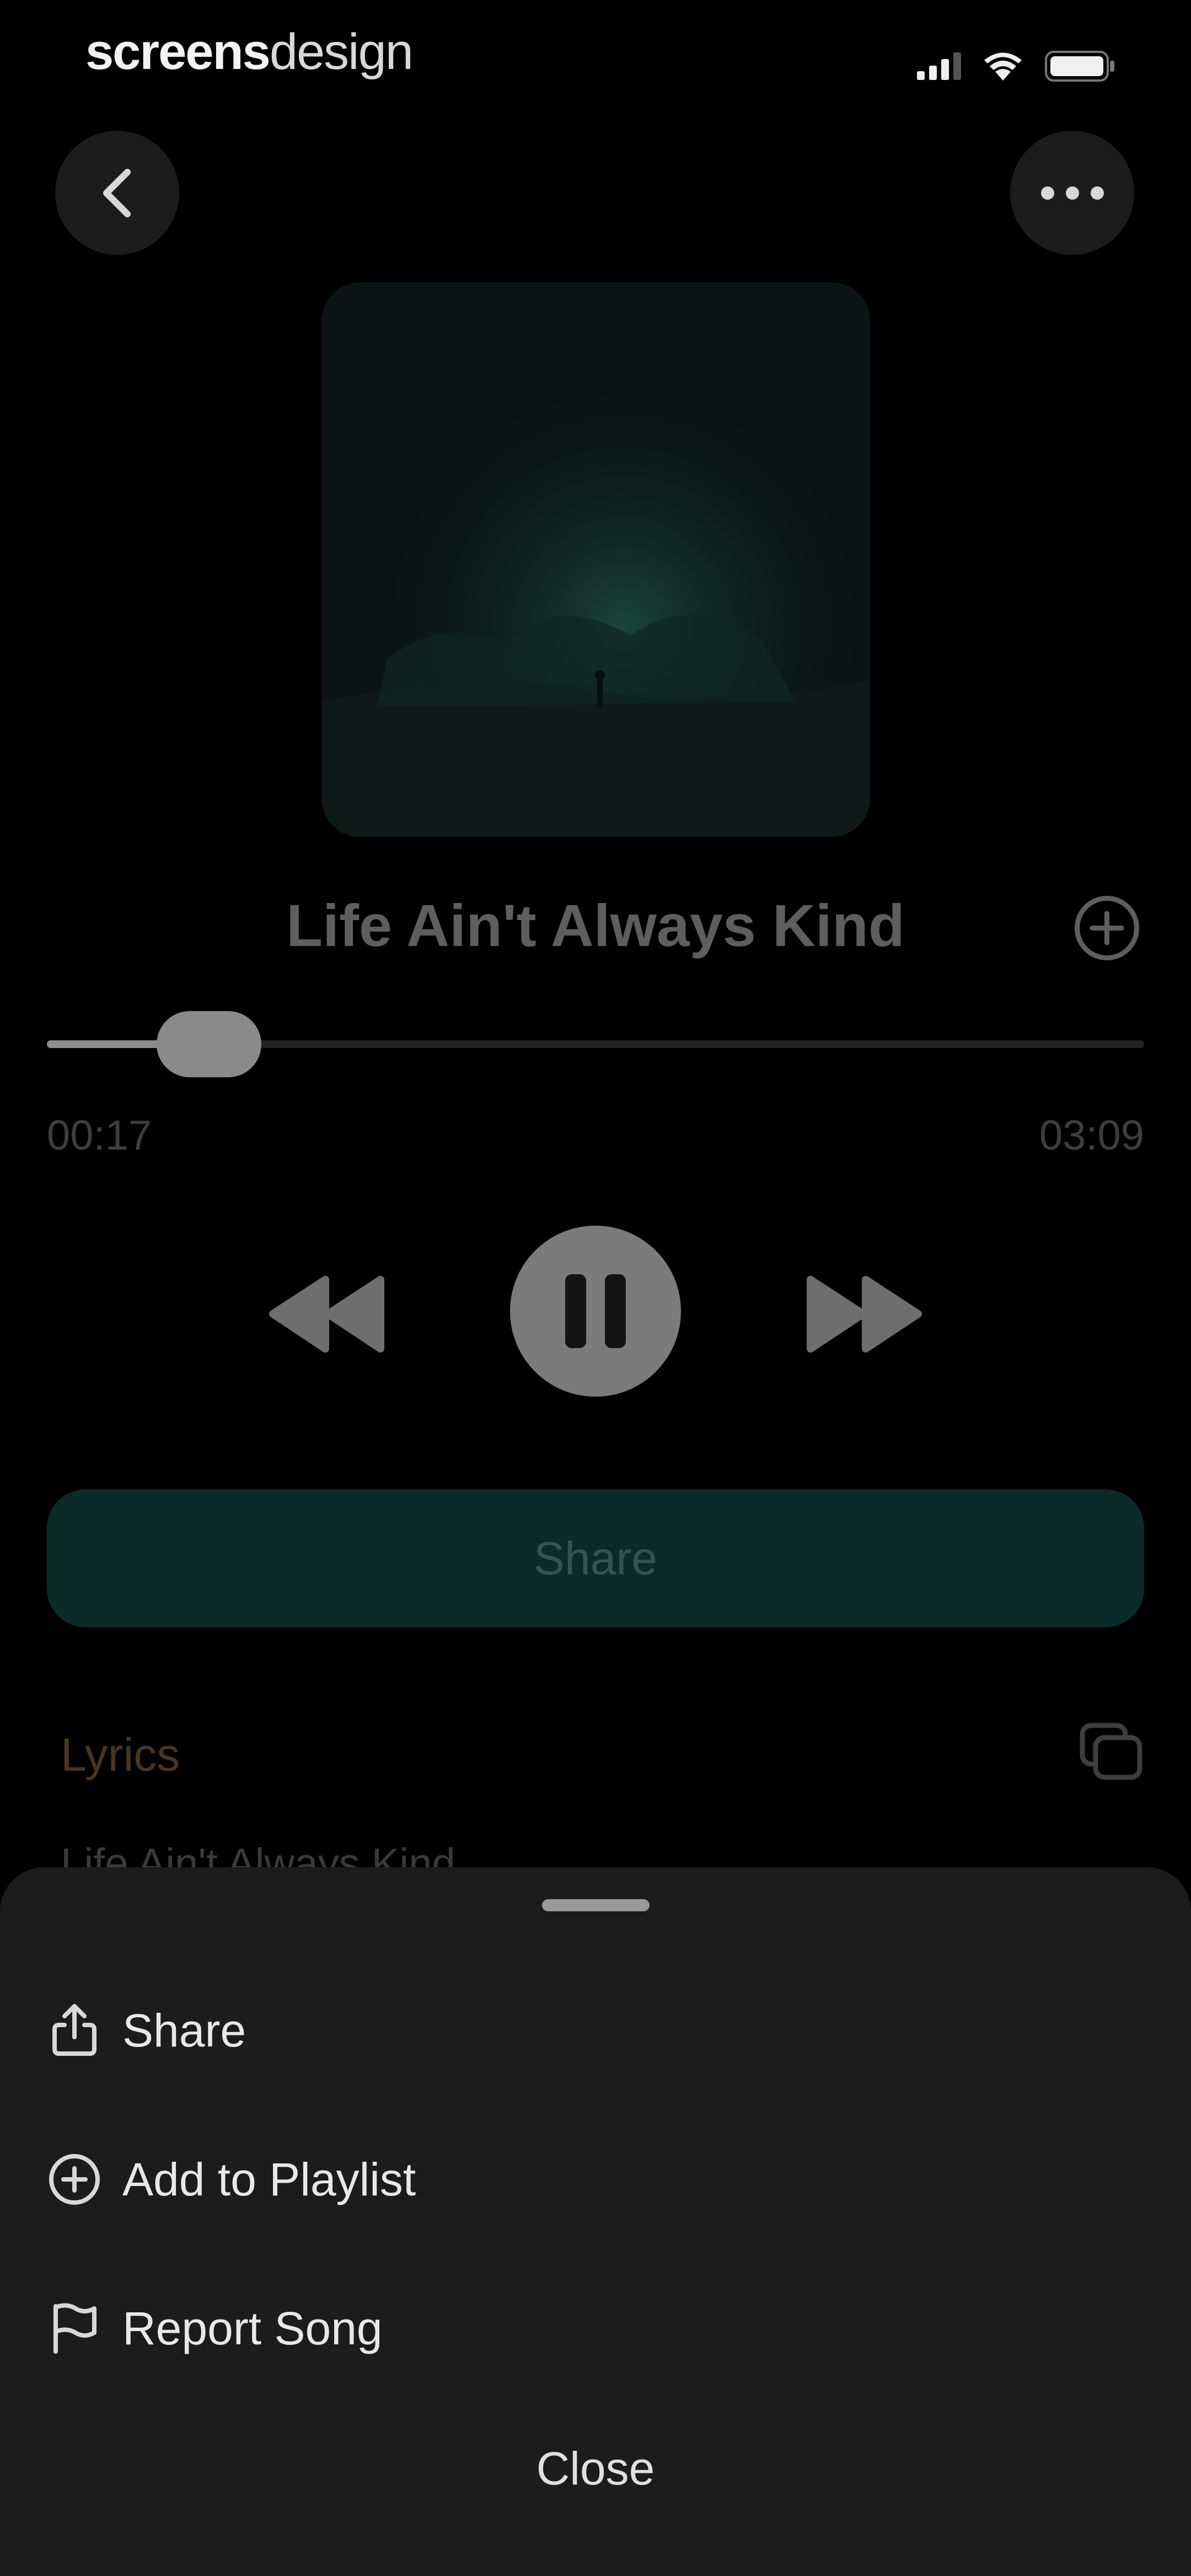 This screenshot has width=1191, height=2576. Describe the element at coordinates (595, 2179) in the screenshot. I see `sheet-item-add-to-playlist: Add to Playlist` at that location.